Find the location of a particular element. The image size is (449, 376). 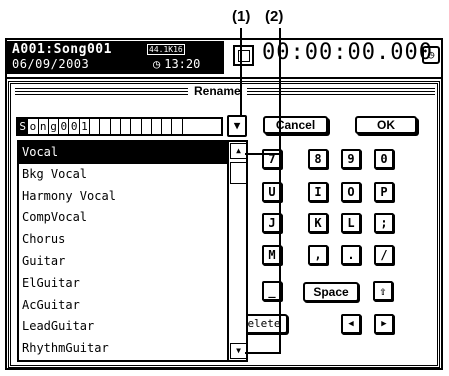

timecode-display: 00:00:00.000 is located at coordinates (347, 52).